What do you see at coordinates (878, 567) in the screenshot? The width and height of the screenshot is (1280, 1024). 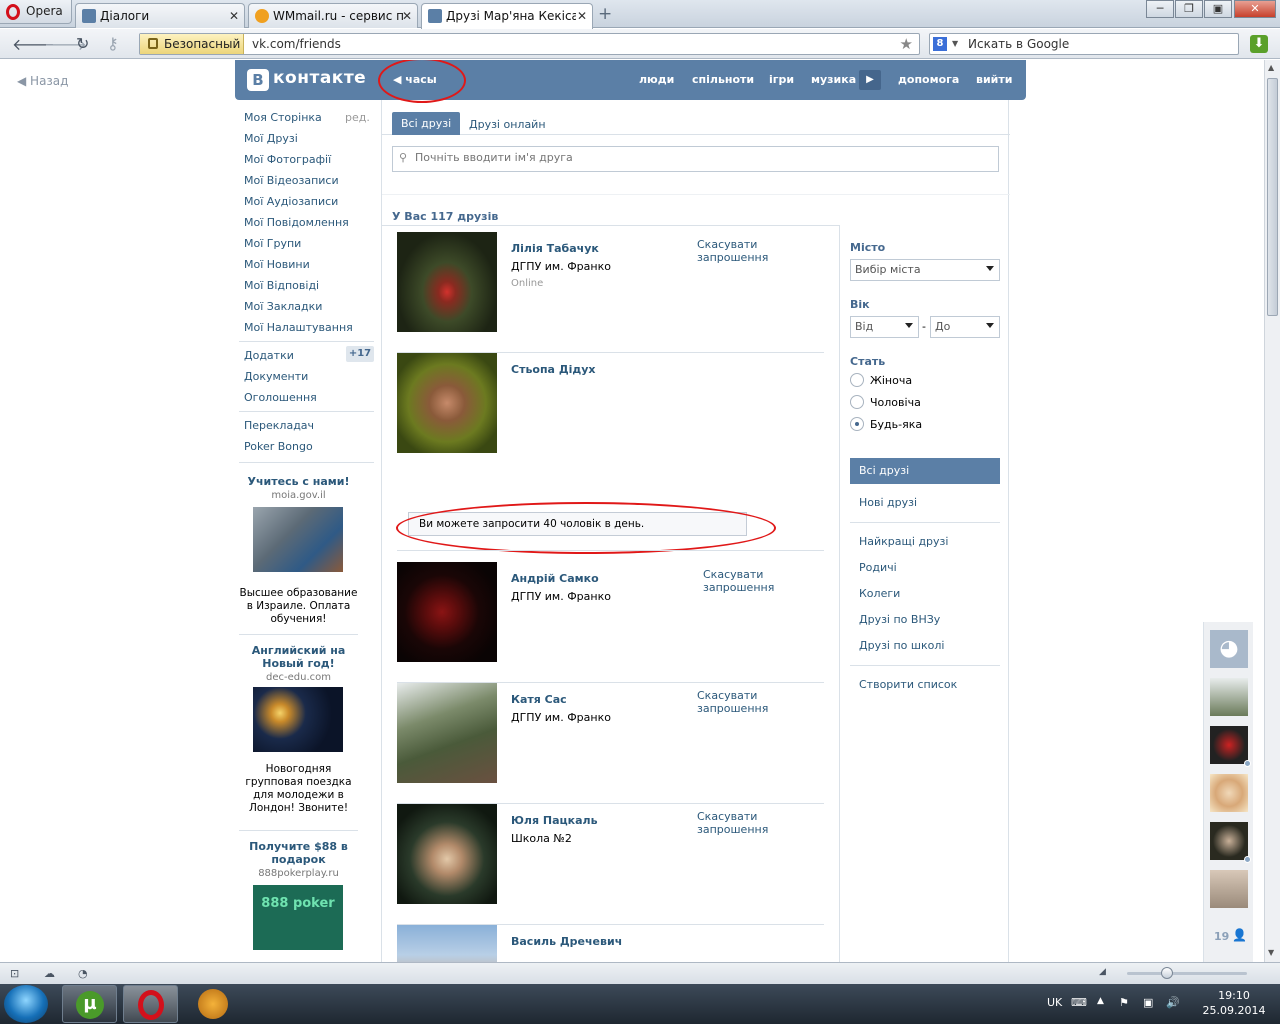 I see `list-relatives: Родичі` at bounding box center [878, 567].